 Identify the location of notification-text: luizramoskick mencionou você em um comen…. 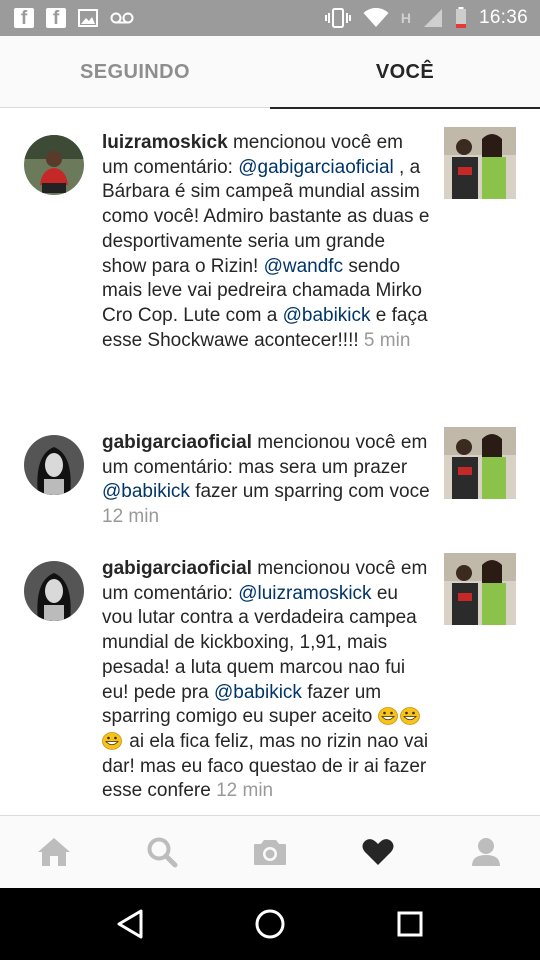
(266, 241).